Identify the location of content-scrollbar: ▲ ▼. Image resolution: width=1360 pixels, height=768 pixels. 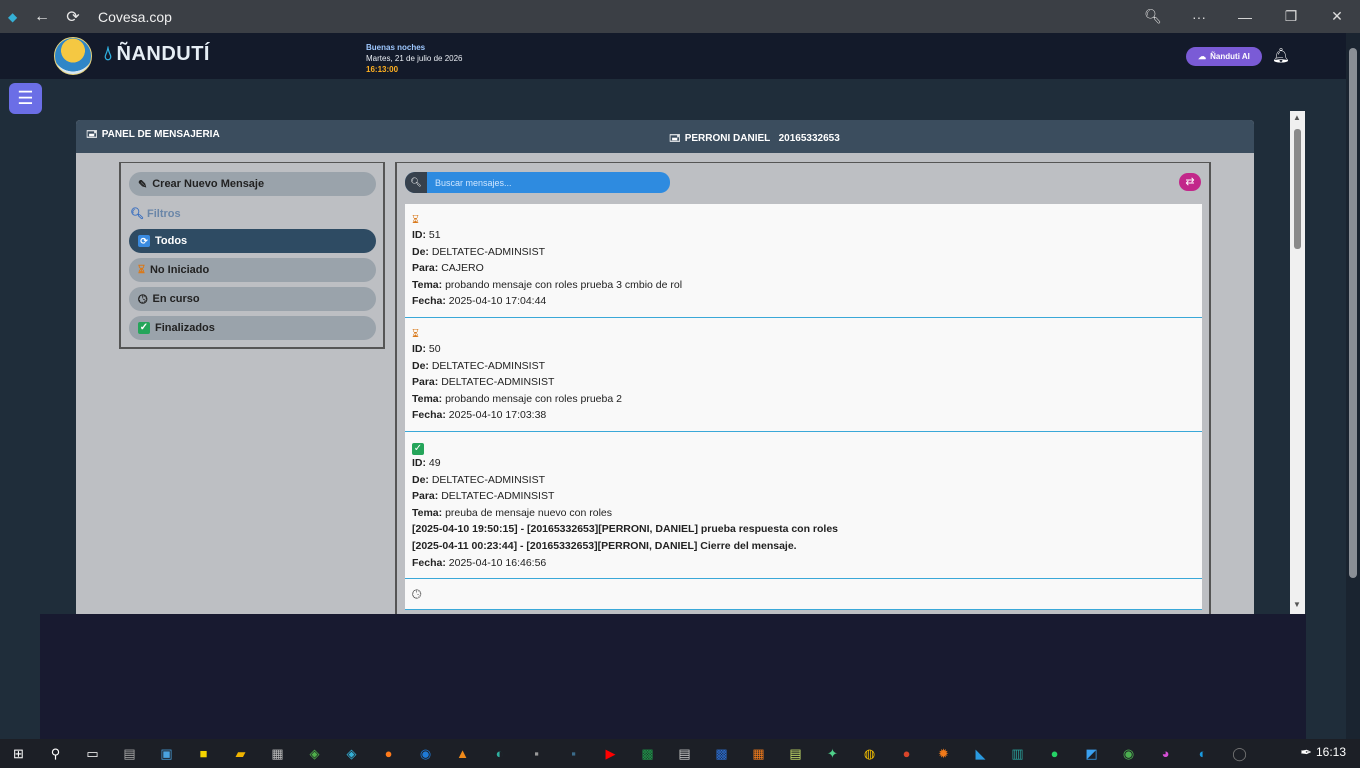
(1297, 362).